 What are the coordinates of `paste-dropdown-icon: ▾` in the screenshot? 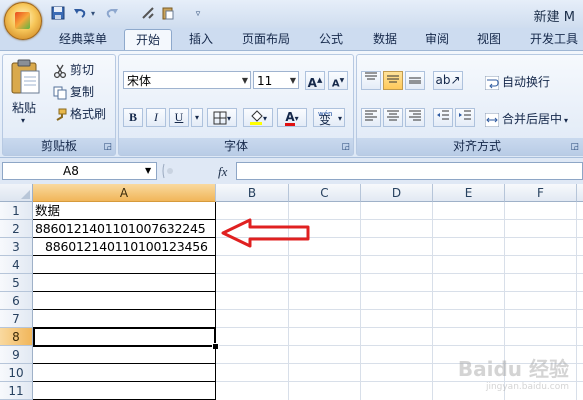 It's located at (23, 120).